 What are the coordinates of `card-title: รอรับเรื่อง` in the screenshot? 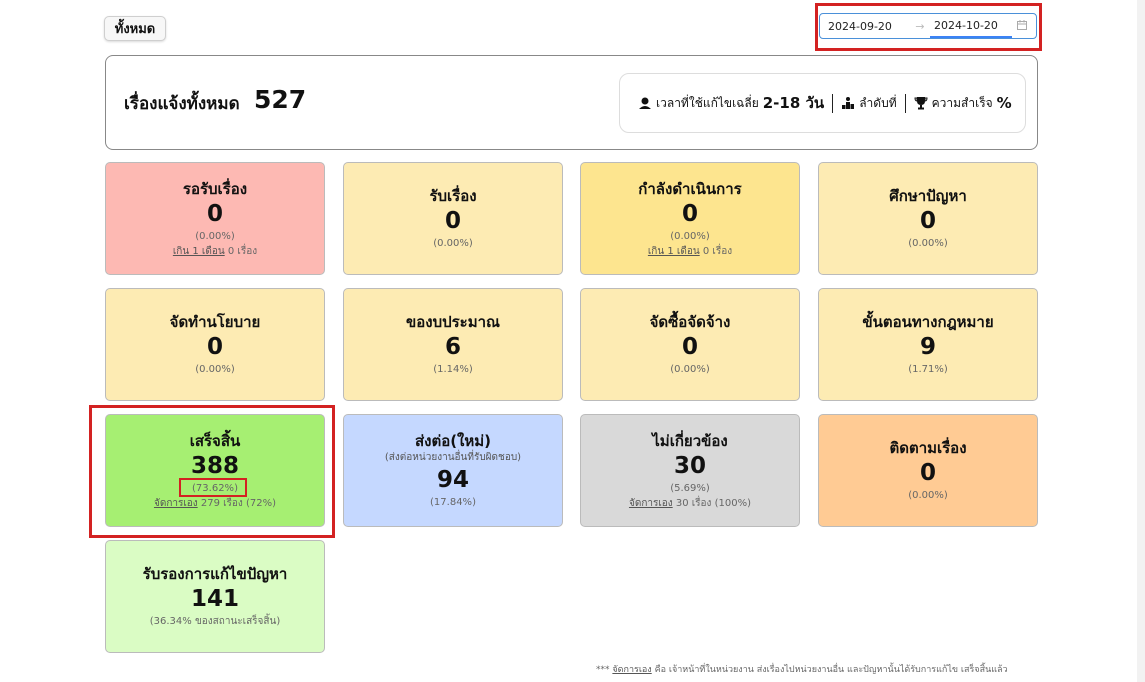 It's located at (215, 188).